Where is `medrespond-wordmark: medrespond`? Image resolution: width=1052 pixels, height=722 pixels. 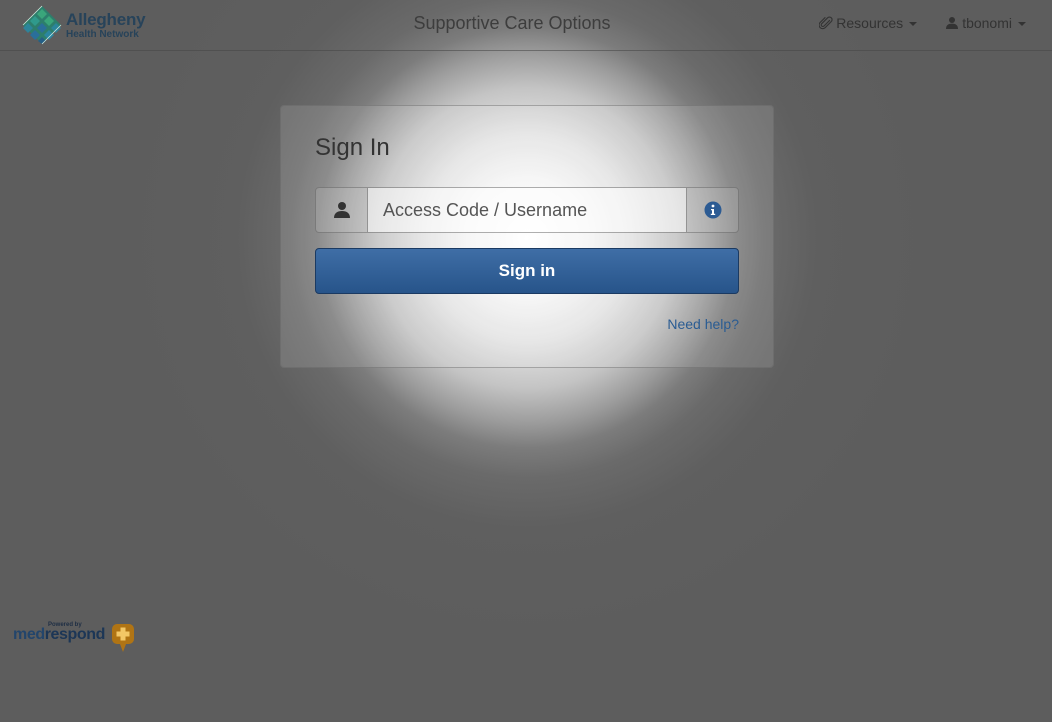
medrespond-wordmark: medrespond is located at coordinates (59, 634).